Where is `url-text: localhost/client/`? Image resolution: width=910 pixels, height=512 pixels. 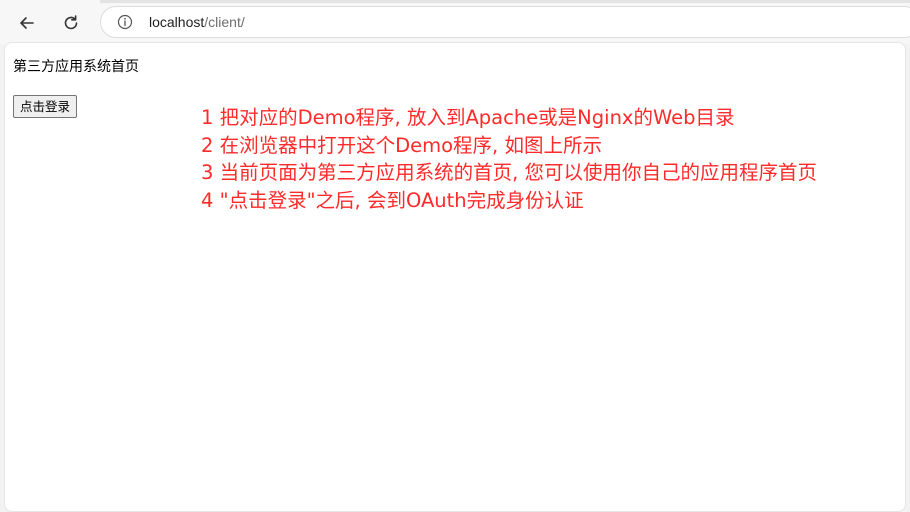 url-text: localhost/client/ is located at coordinates (197, 22).